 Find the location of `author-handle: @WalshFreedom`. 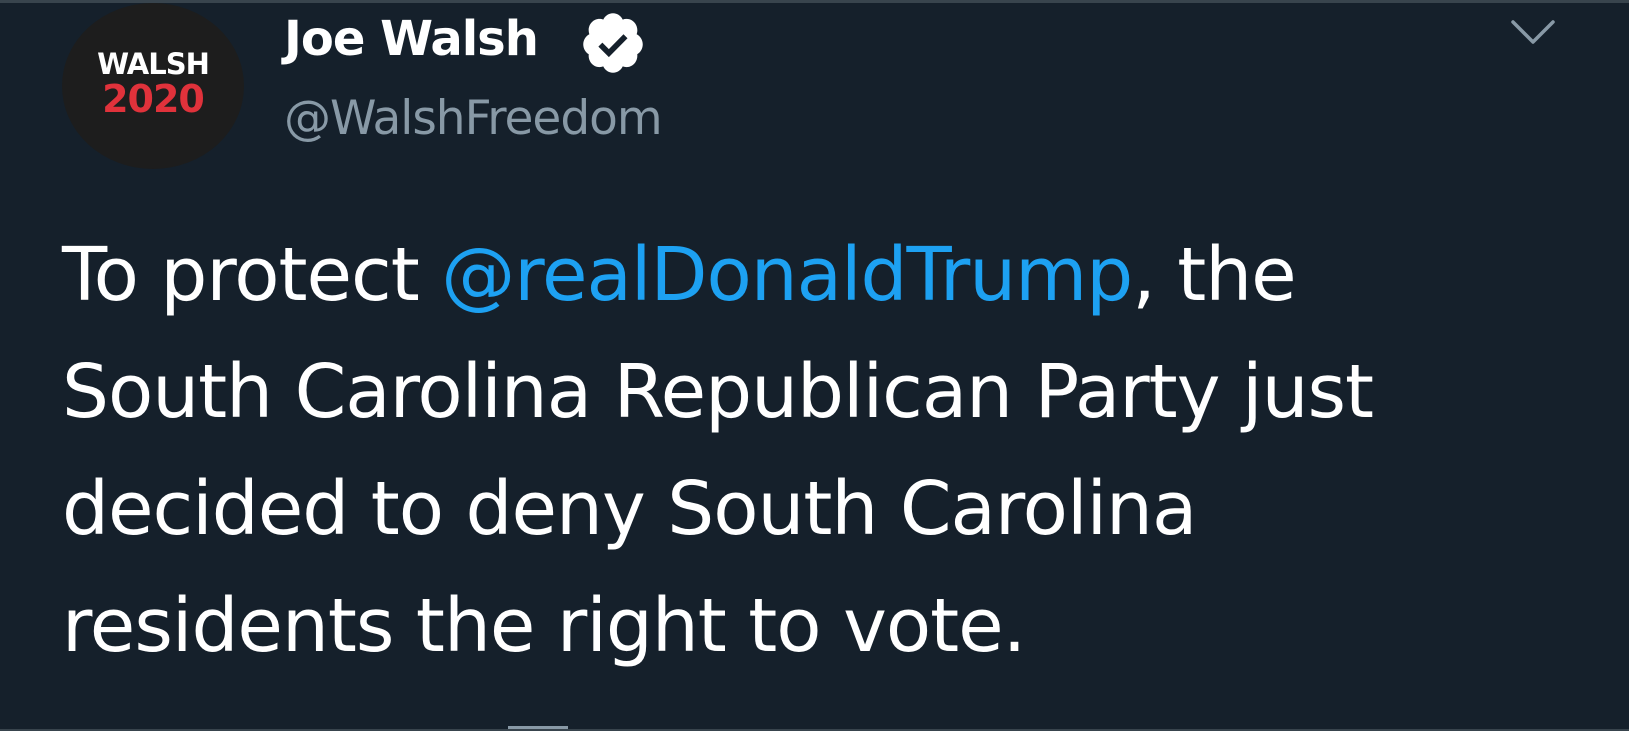

author-handle: @WalshFreedom is located at coordinates (473, 118).